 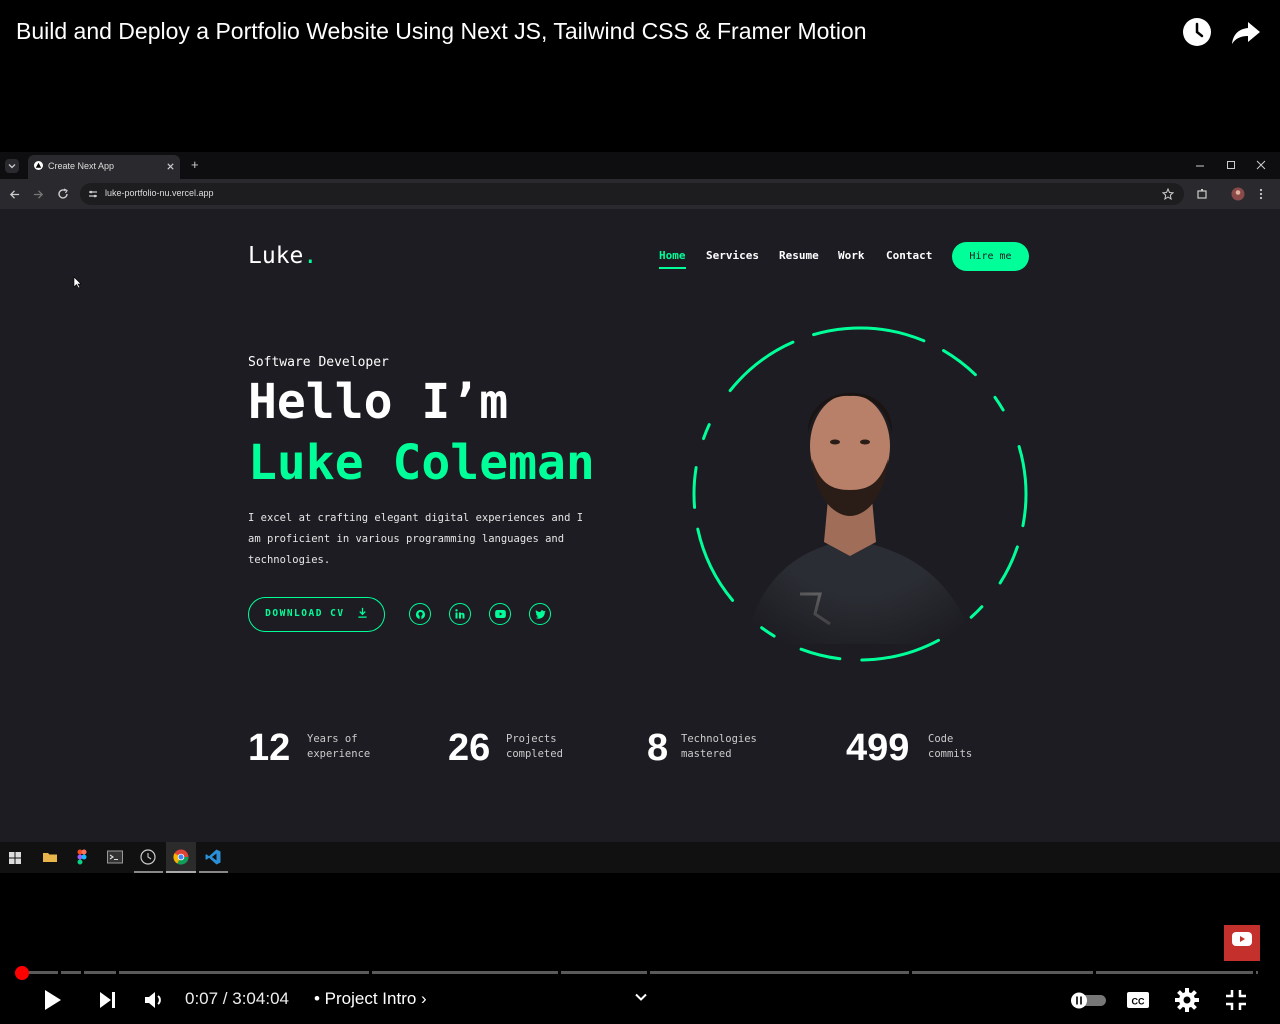 I want to click on captions-icon: CC, so click(x=1138, y=1000).